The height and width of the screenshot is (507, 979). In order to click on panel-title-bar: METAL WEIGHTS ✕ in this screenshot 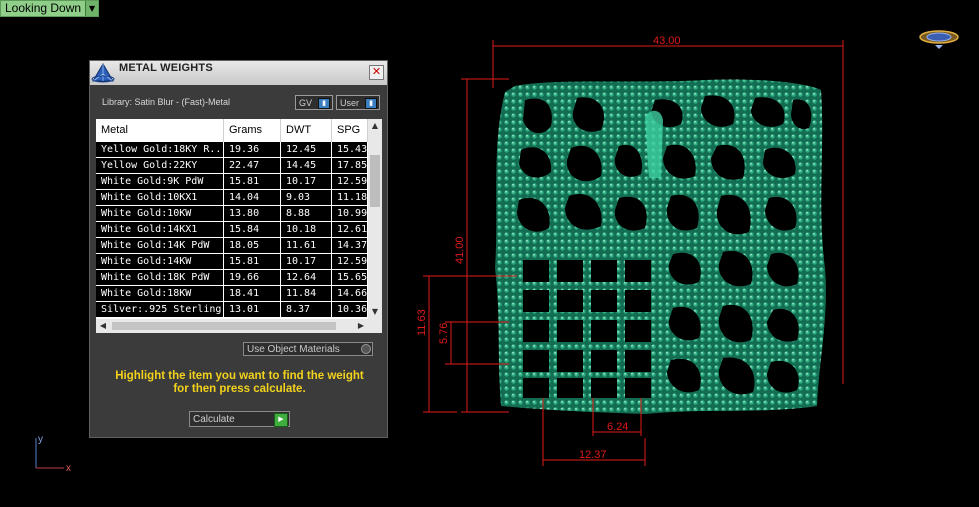, I will do `click(238, 73)`.